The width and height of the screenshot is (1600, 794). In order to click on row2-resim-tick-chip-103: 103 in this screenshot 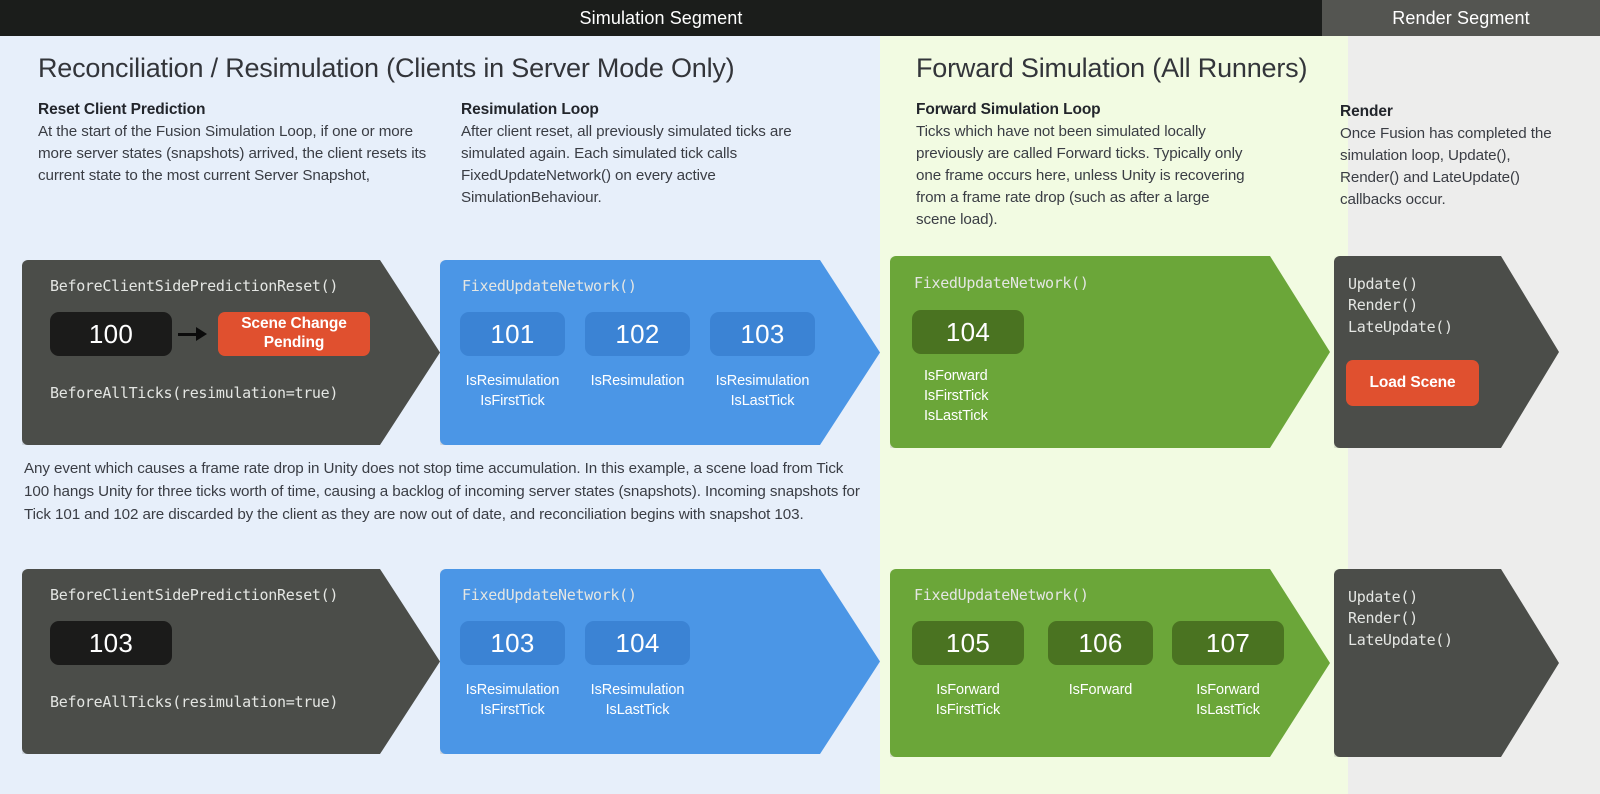, I will do `click(512, 643)`.